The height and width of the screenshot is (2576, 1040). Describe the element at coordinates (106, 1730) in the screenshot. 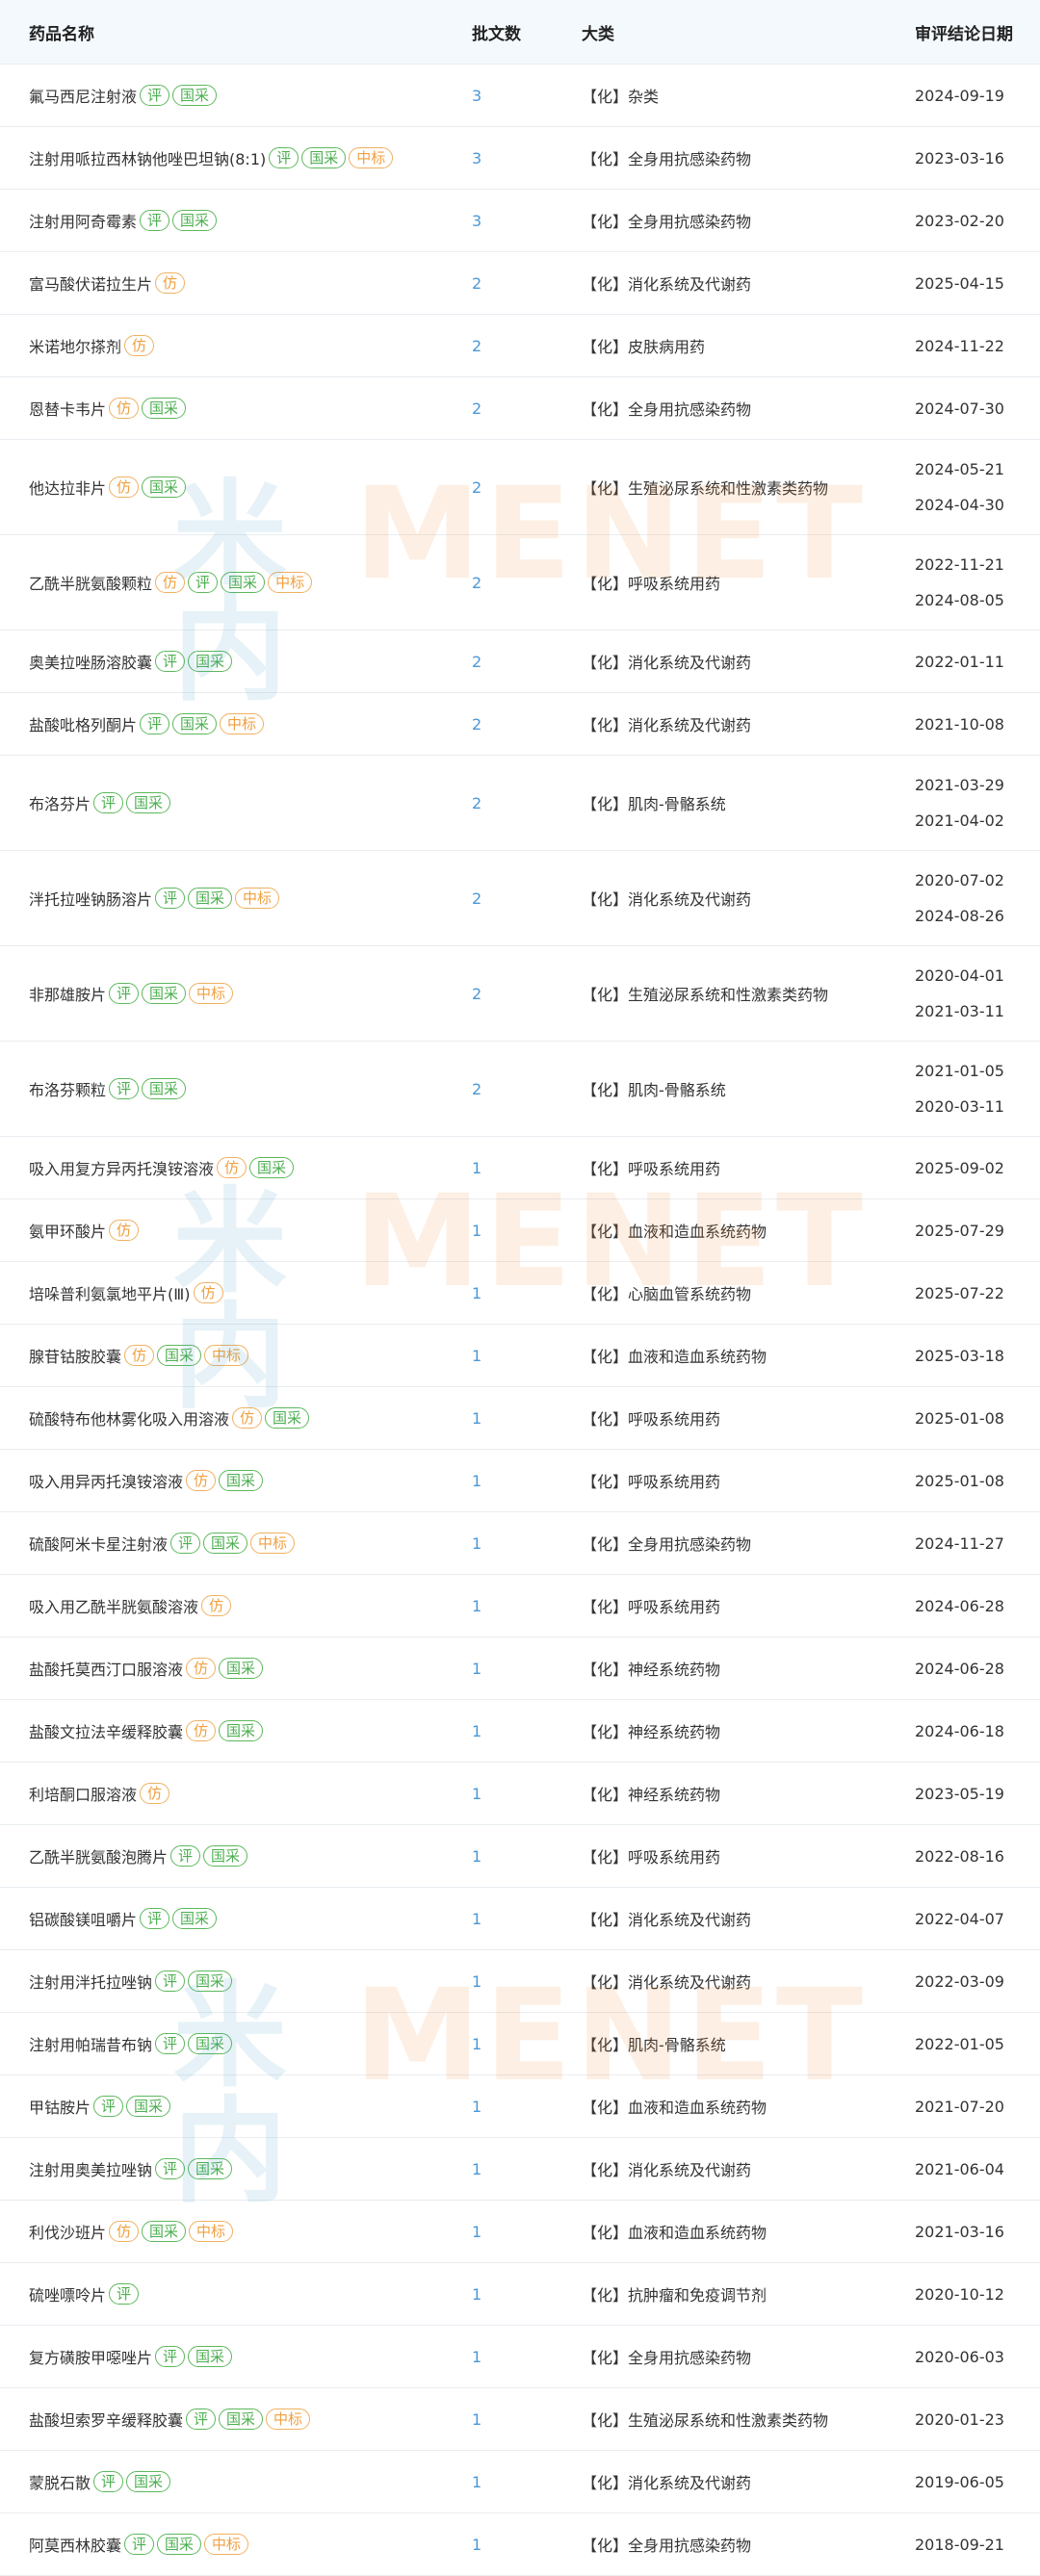

I see `drug-name-text: 盐酸文拉法辛缓释胶囊` at that location.